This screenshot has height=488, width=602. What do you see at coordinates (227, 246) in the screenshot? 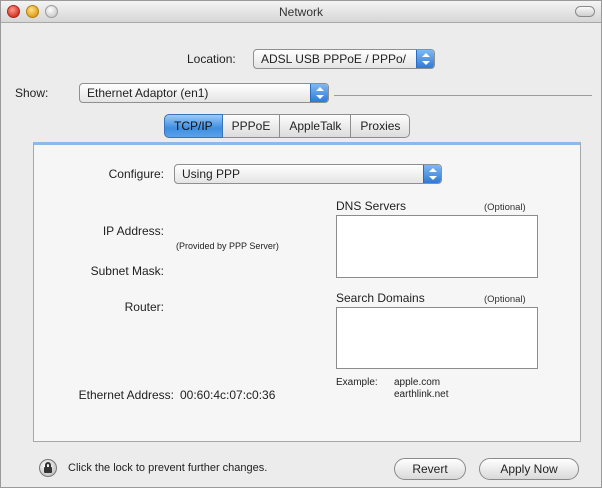
I see `provided-by-note: (Provided by PPP Server)` at bounding box center [227, 246].